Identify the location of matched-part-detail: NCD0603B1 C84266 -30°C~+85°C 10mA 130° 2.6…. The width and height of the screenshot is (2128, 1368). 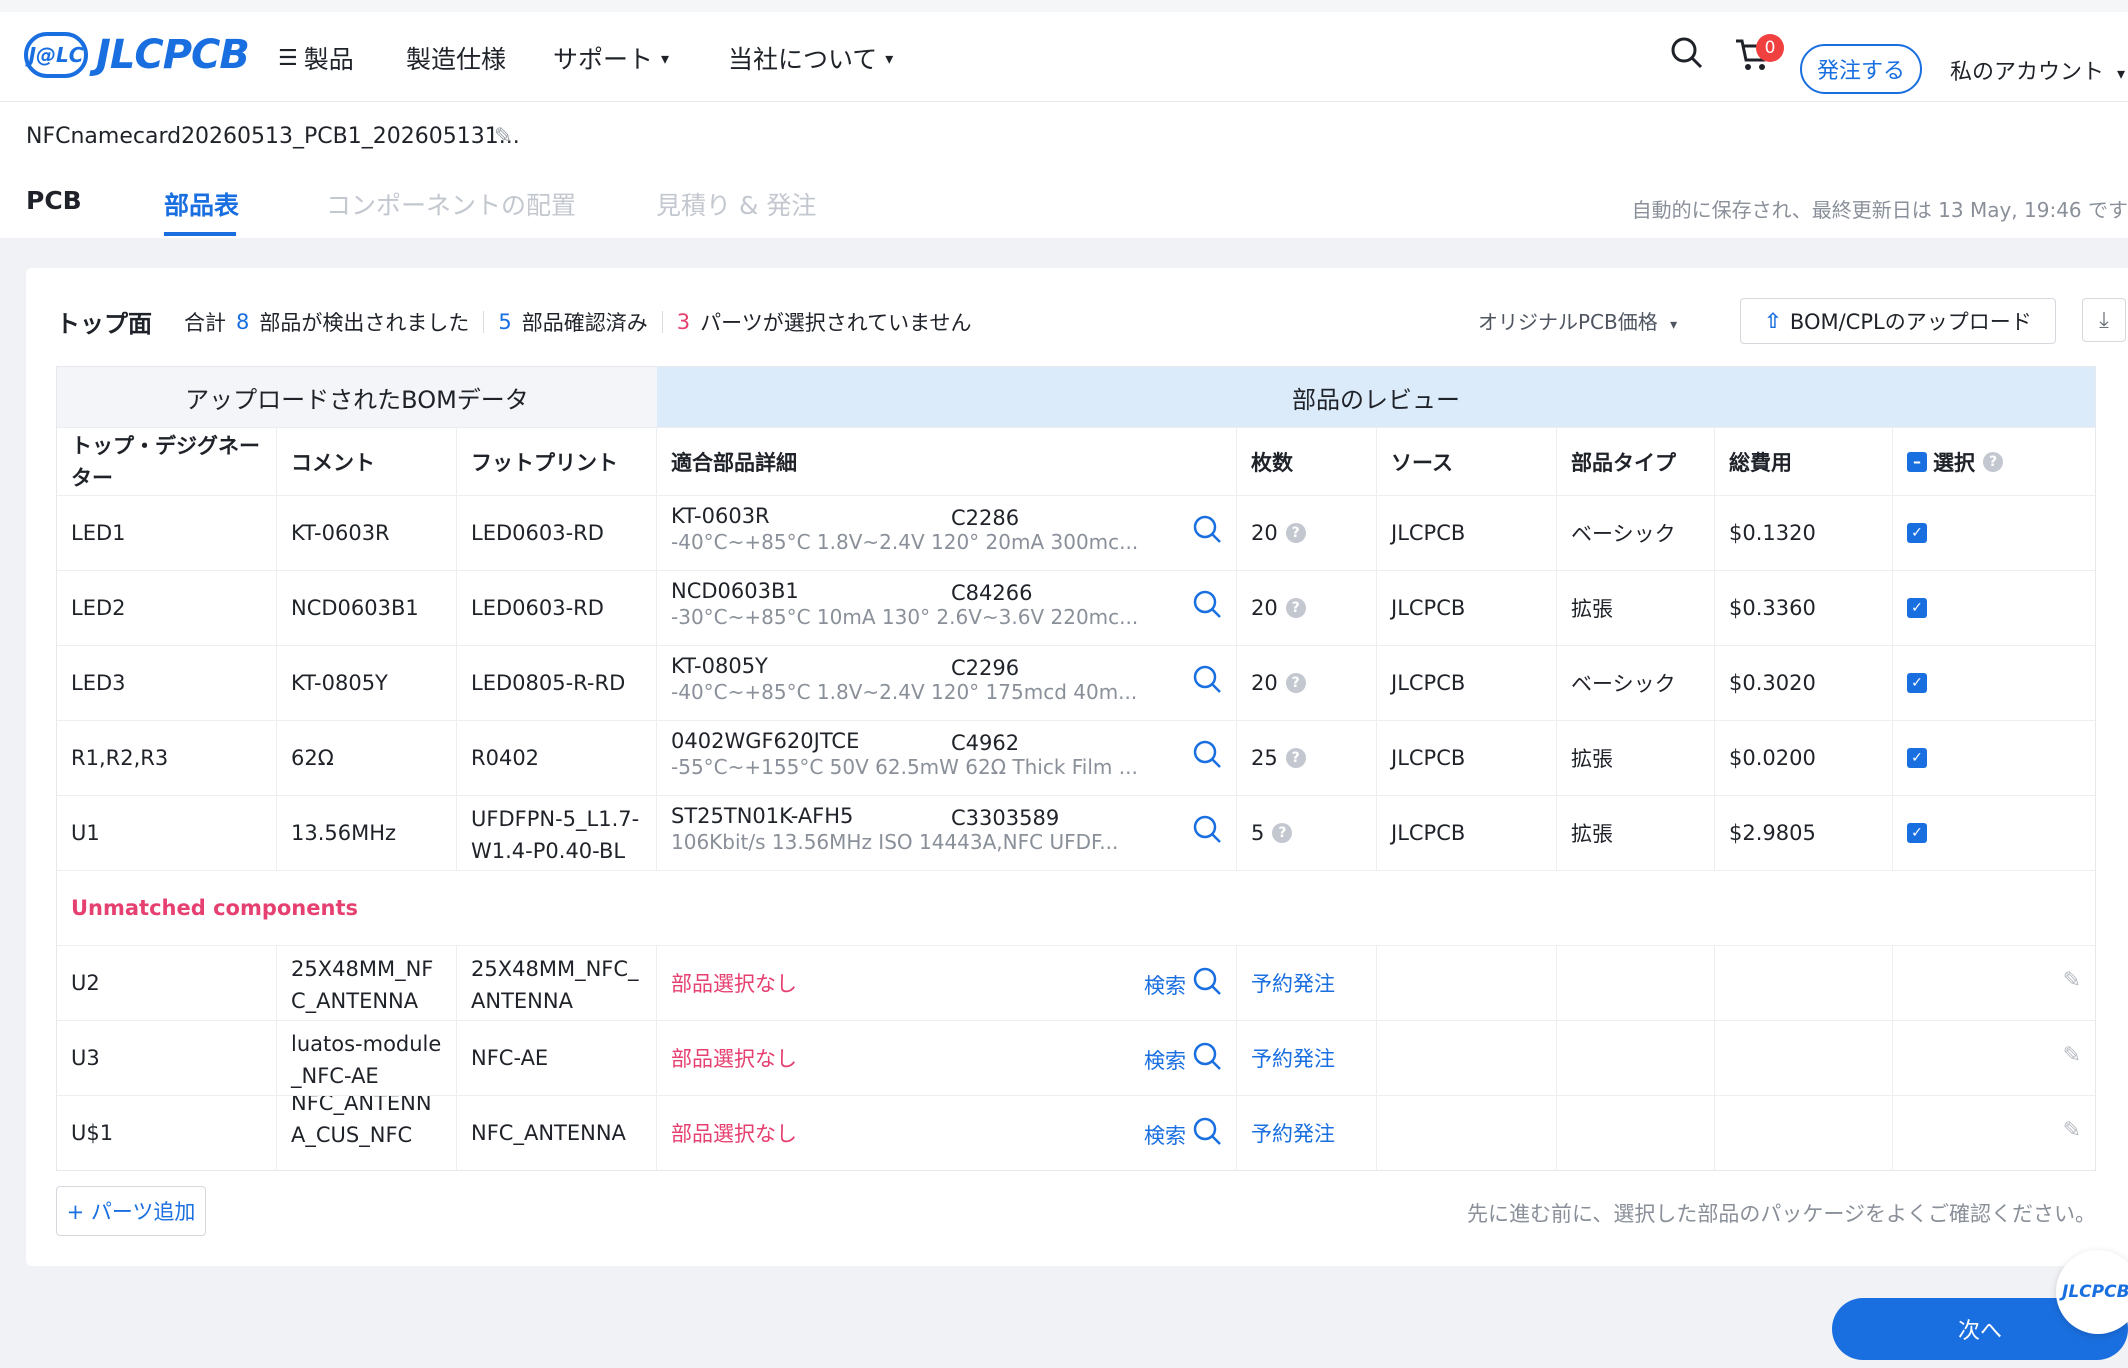
(947, 608).